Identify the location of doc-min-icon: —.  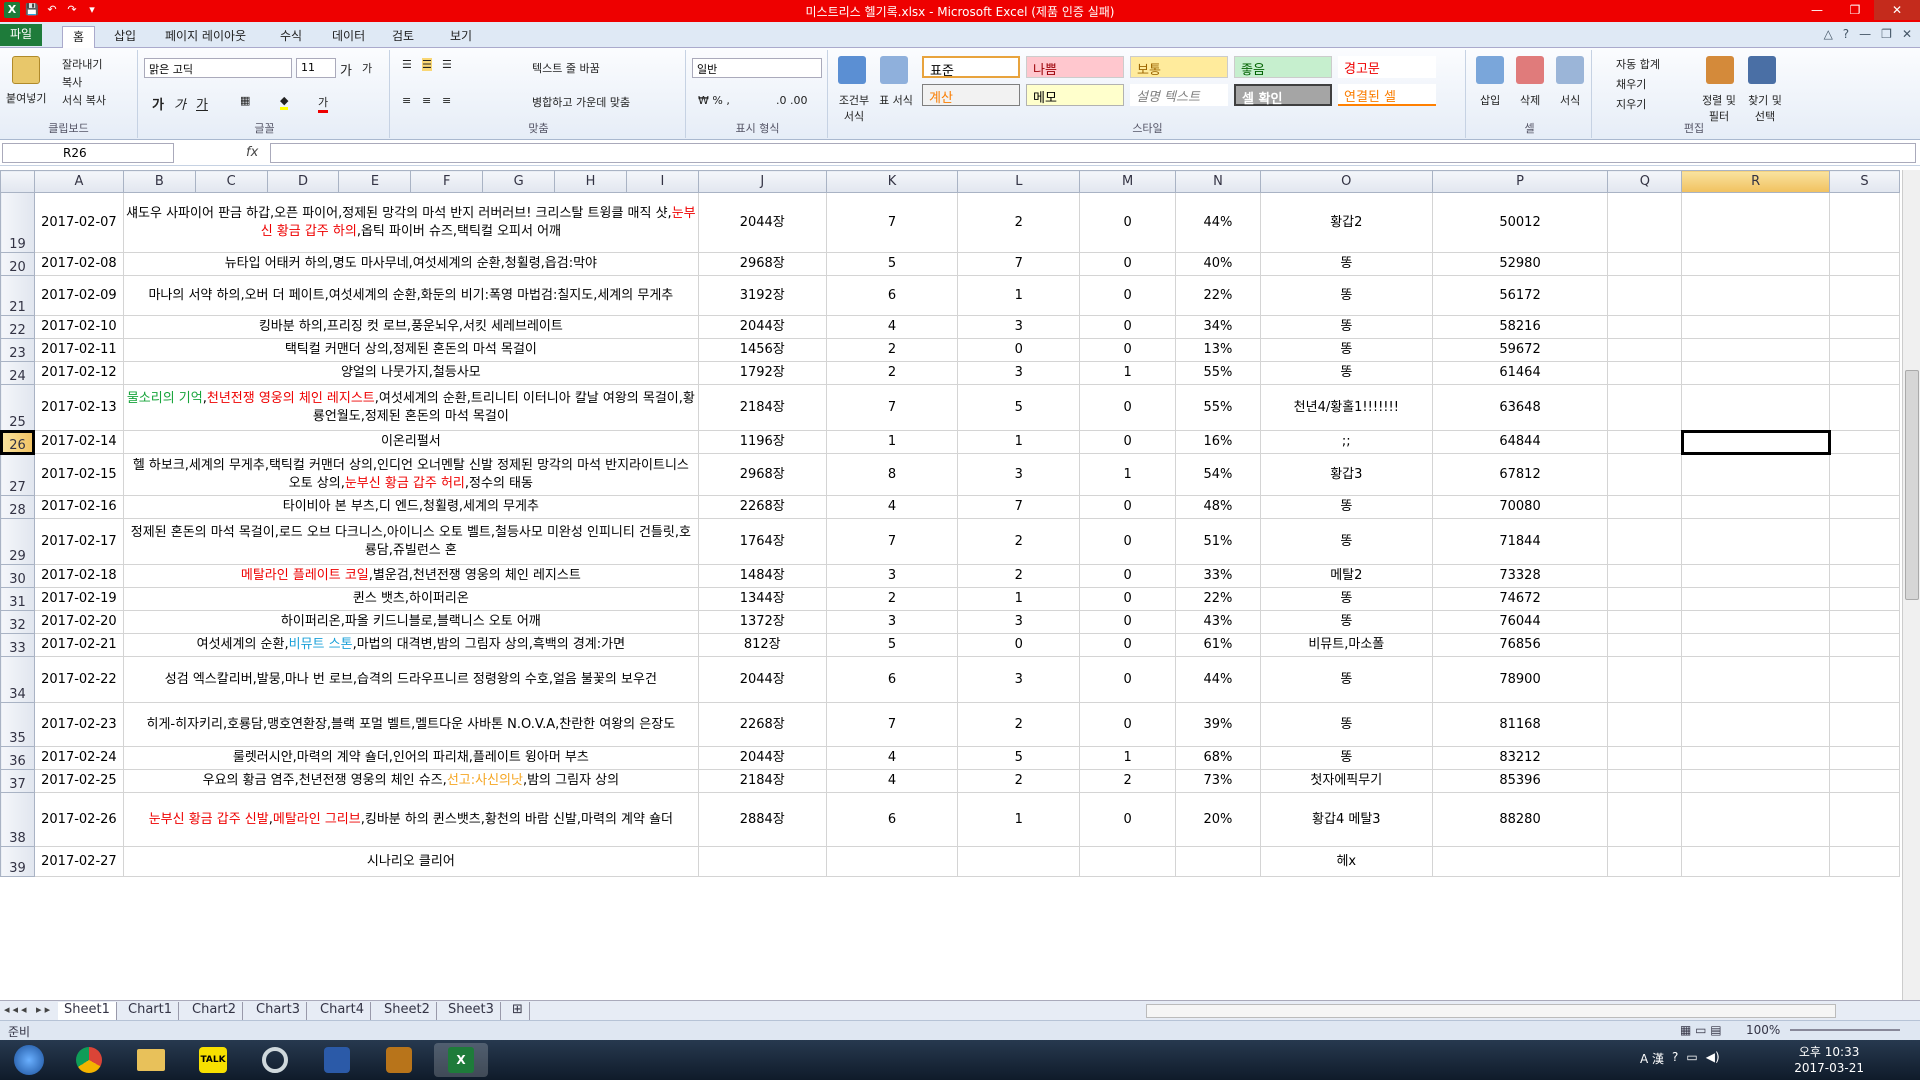
(1865, 34).